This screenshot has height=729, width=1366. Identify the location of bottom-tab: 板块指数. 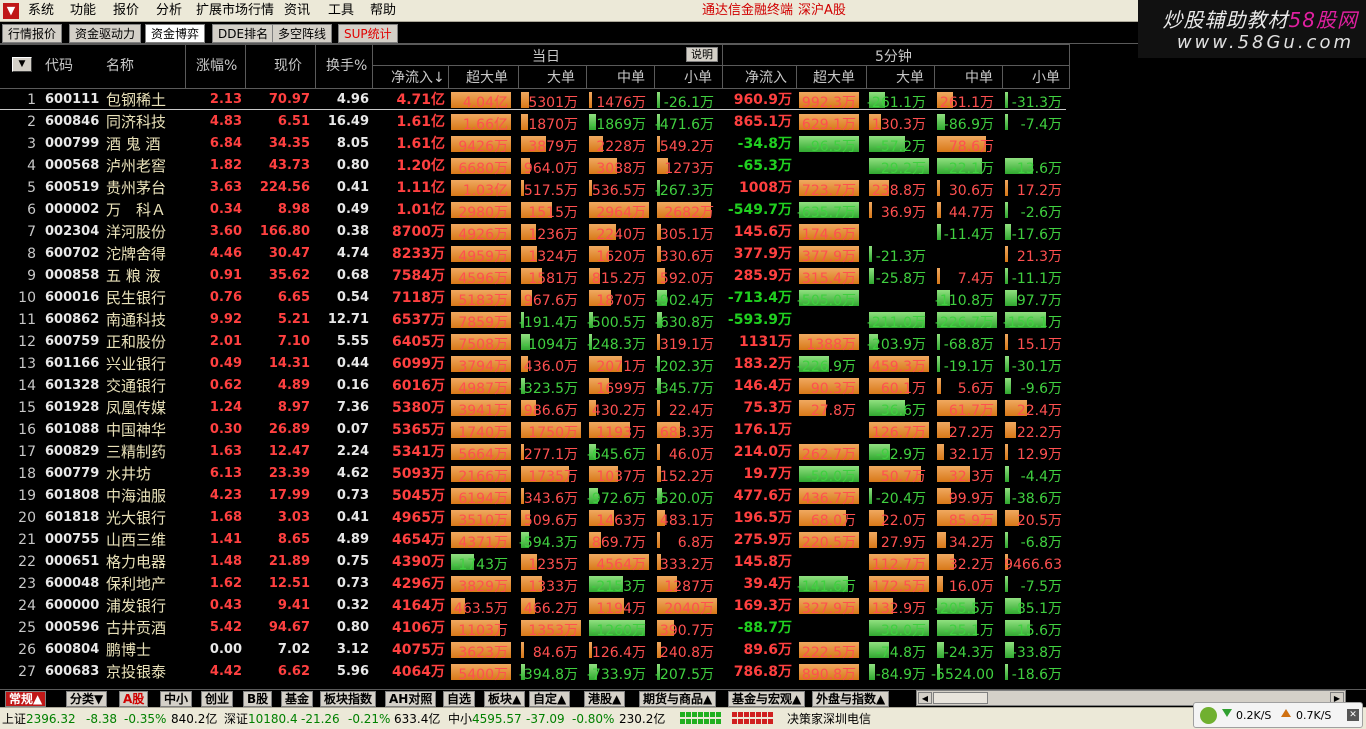
(348, 699).